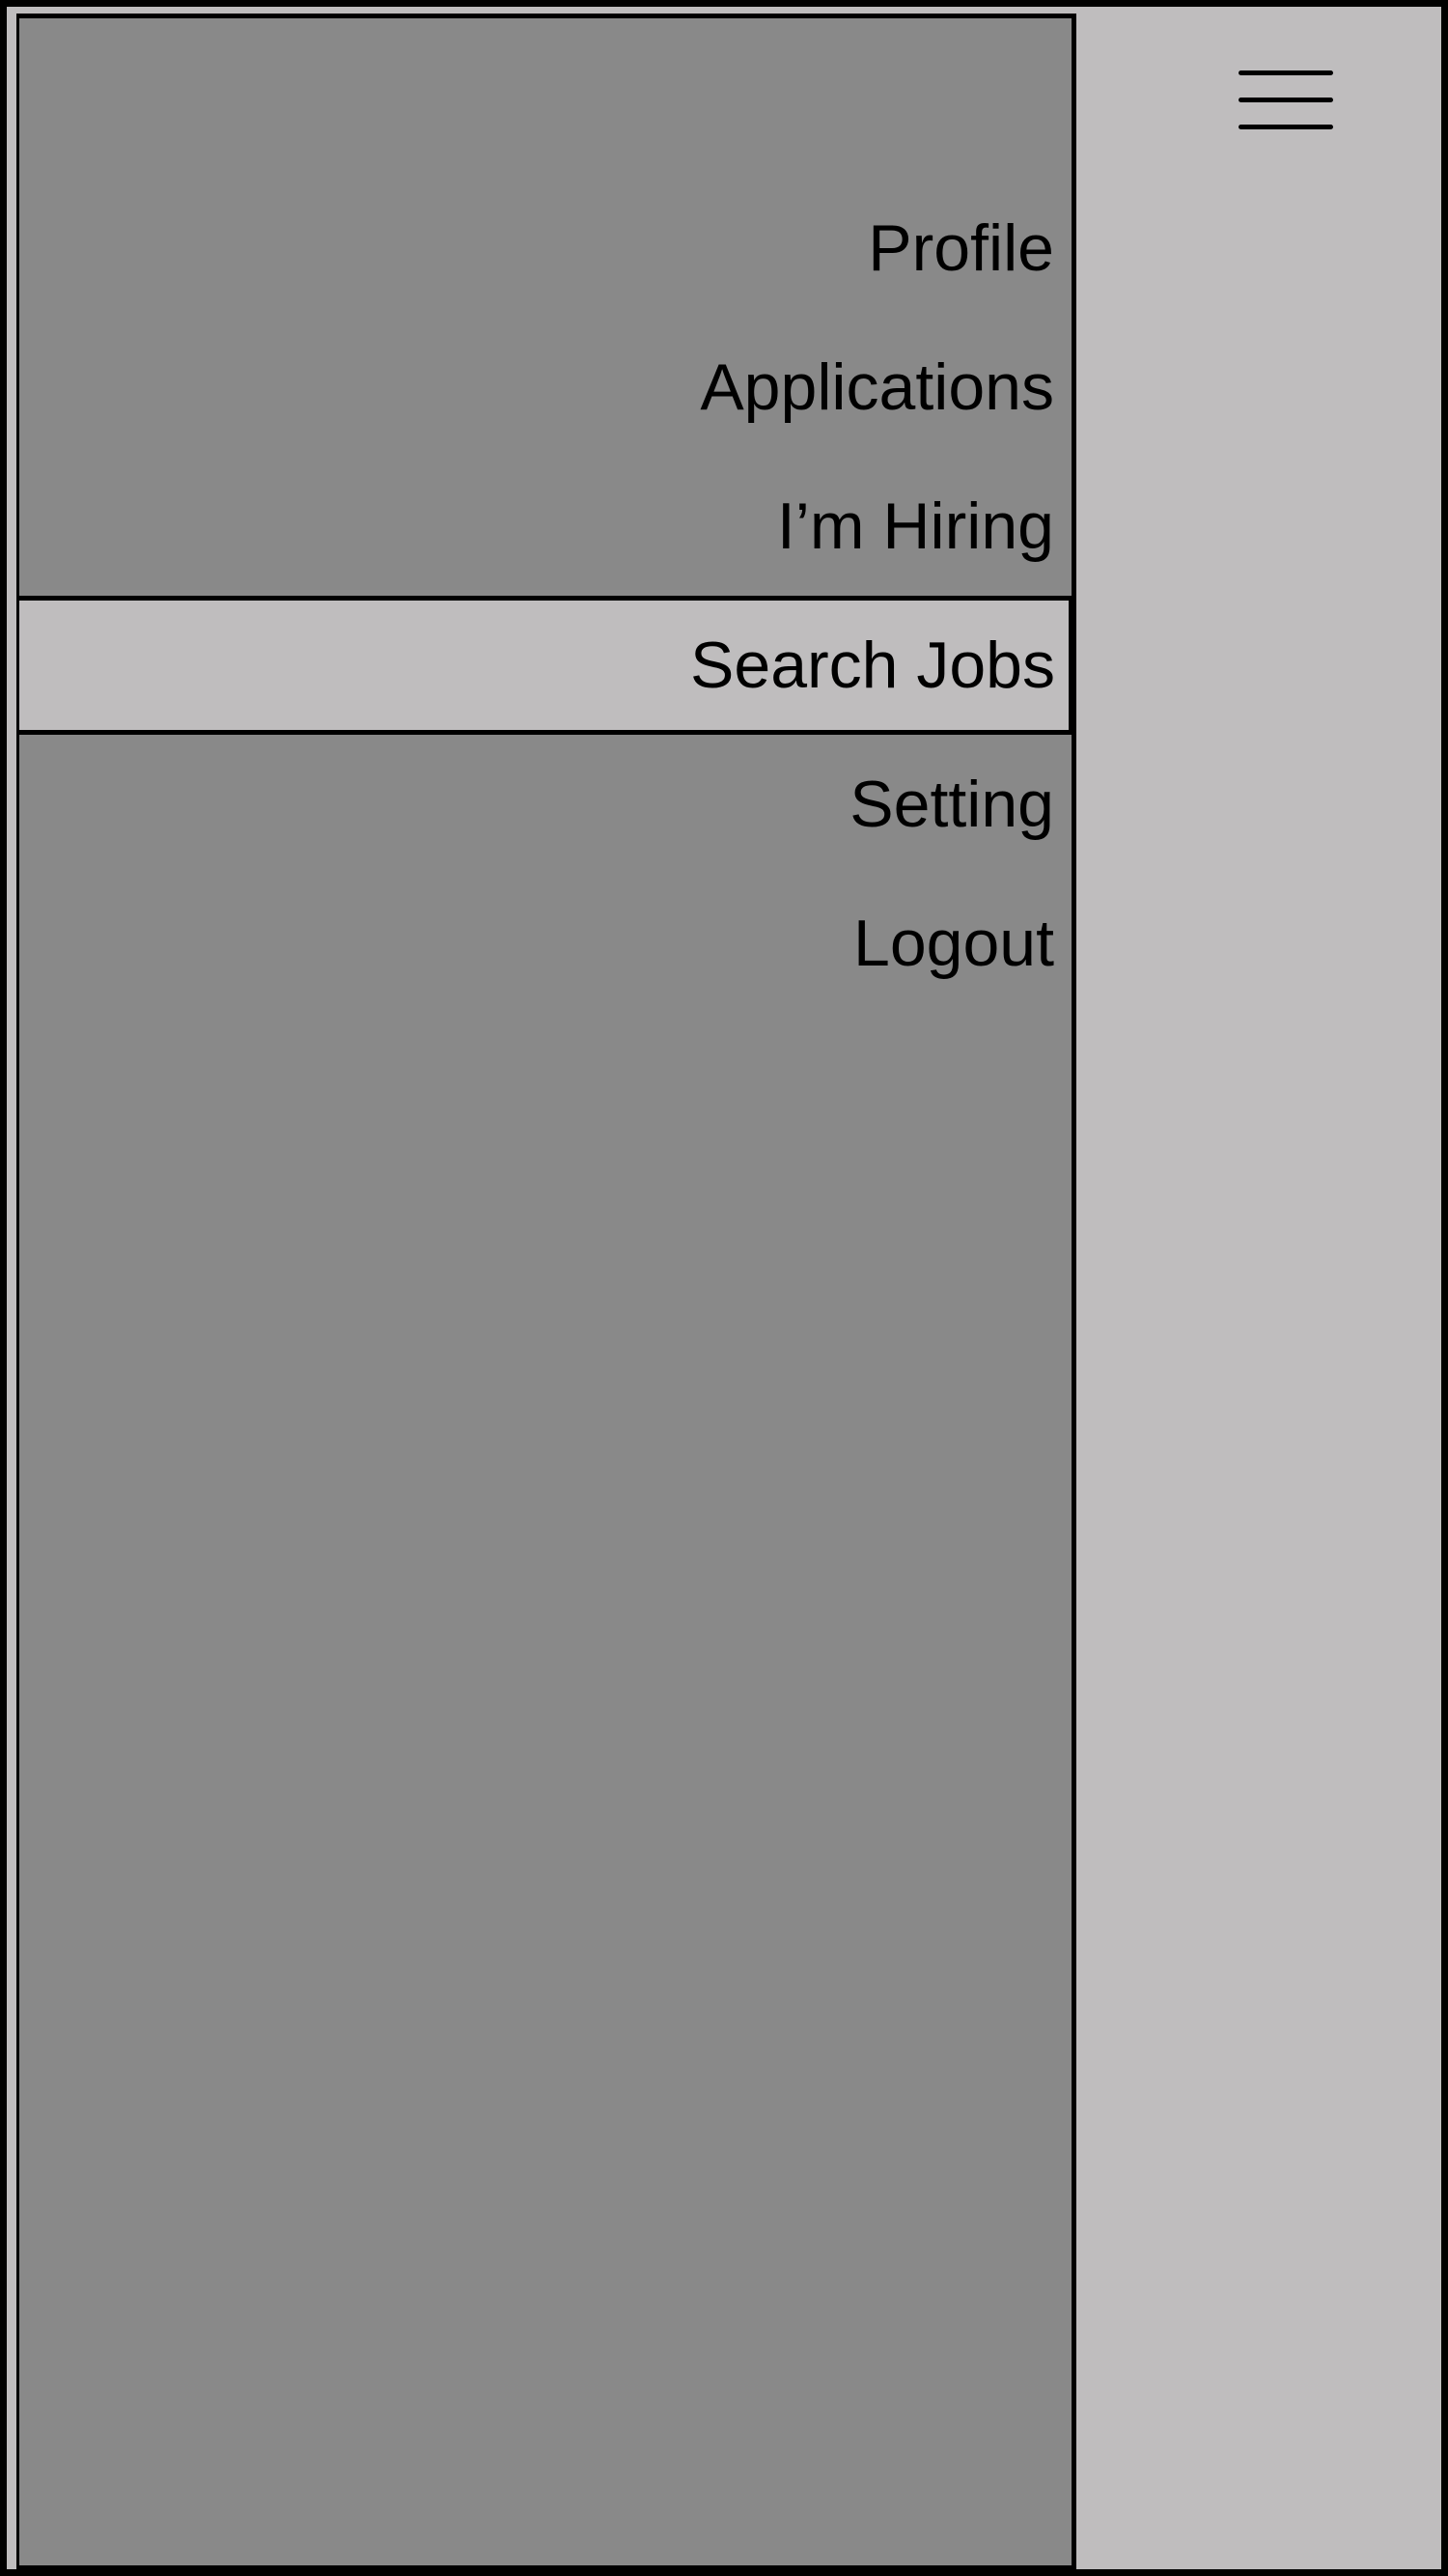  Describe the element at coordinates (545, 248) in the screenshot. I see `menu-item-profile: Profile` at that location.